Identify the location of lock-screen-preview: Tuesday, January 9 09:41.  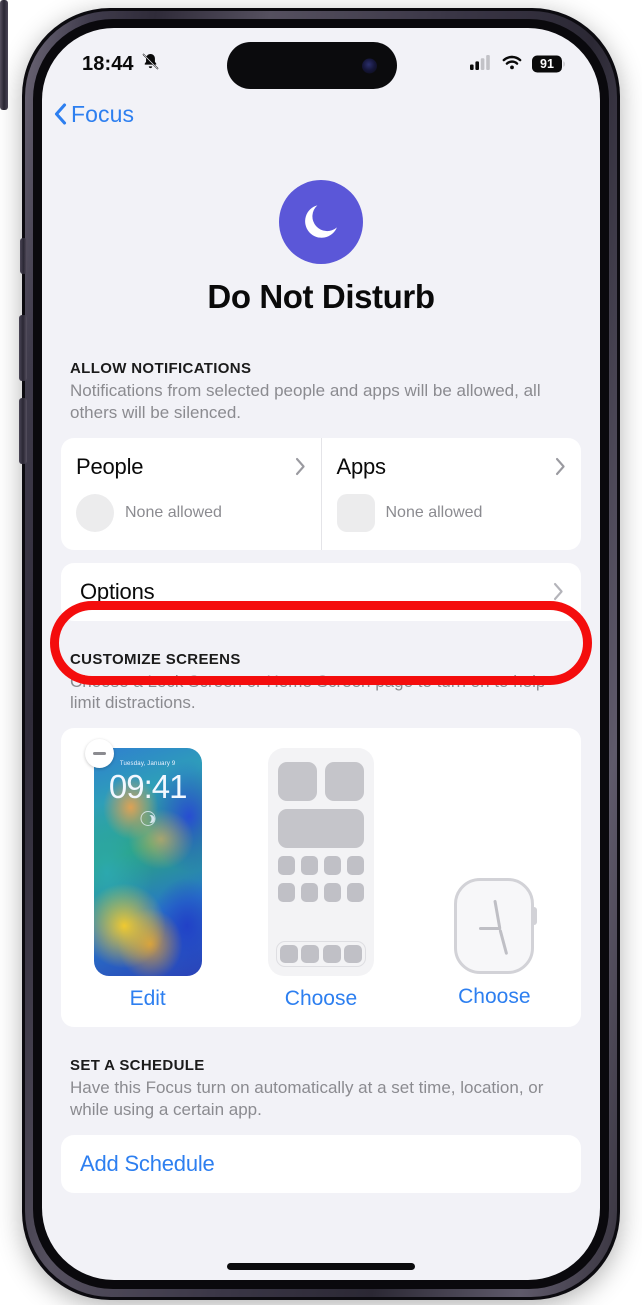
(143, 857).